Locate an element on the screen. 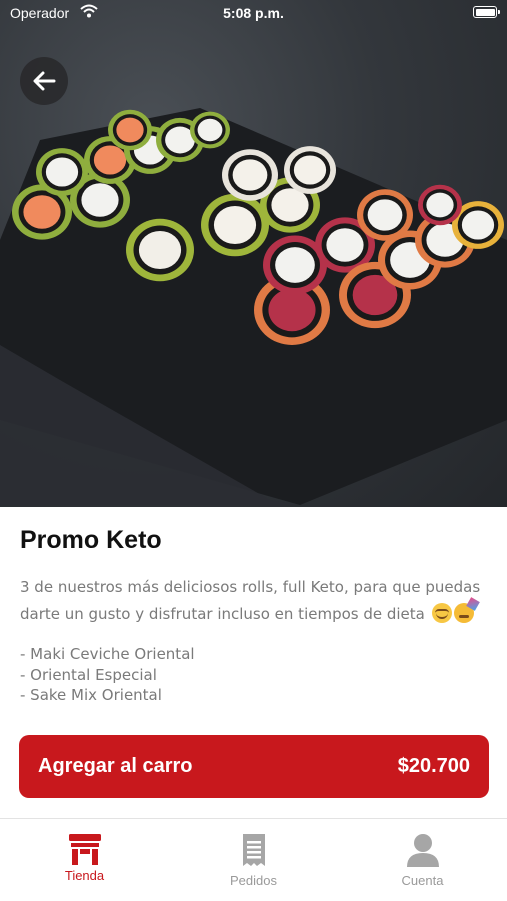 The height and width of the screenshot is (901, 507). tab-bar: Tienda Pedidos Cuenta is located at coordinates (253, 859).